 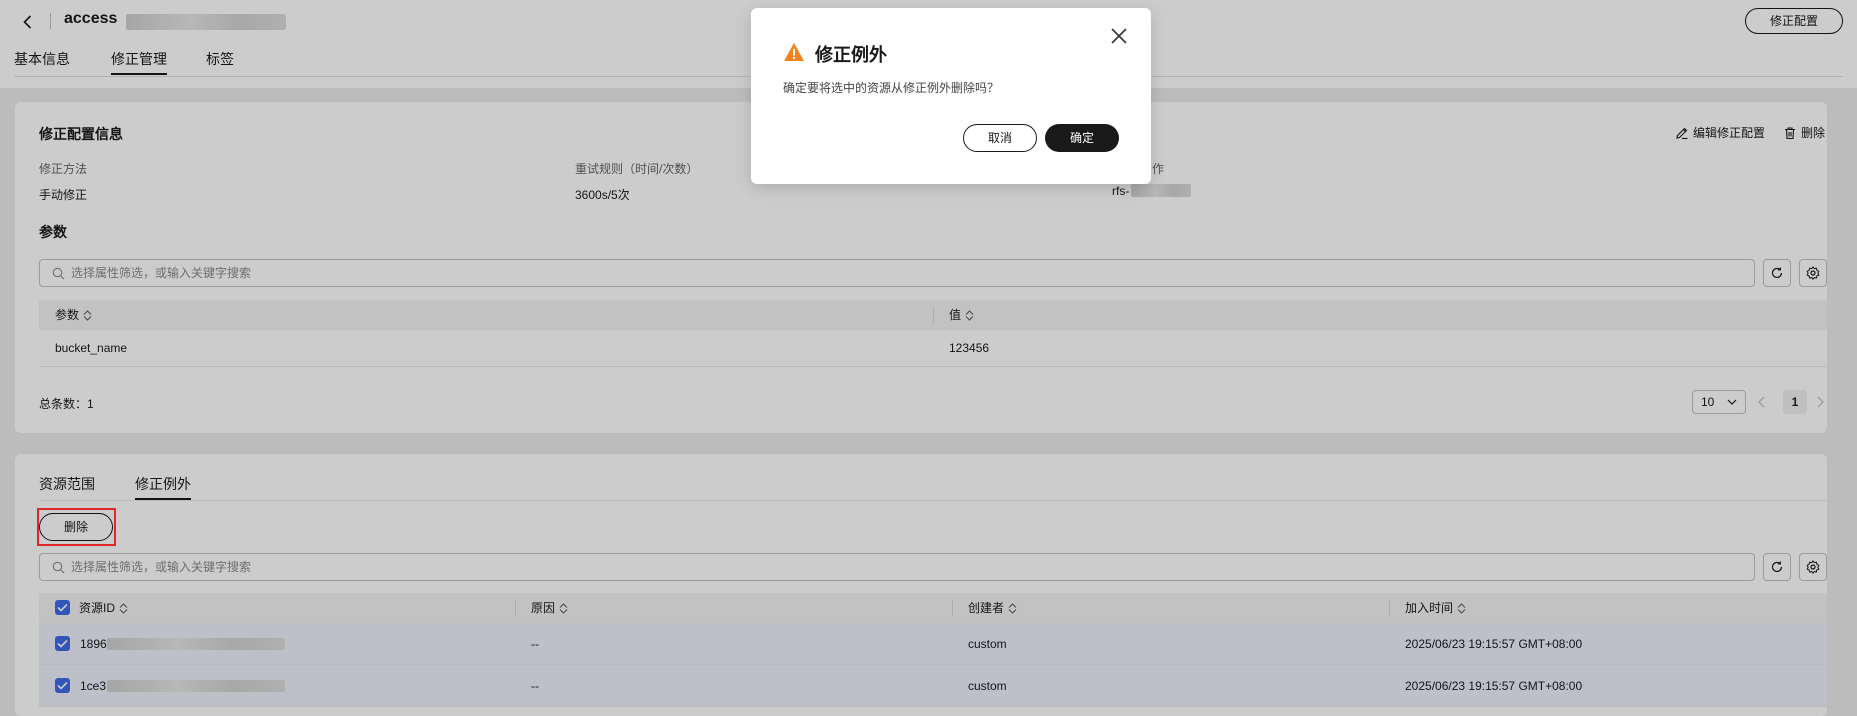 What do you see at coordinates (1082, 138) in the screenshot?
I see `confirm-button: 确定` at bounding box center [1082, 138].